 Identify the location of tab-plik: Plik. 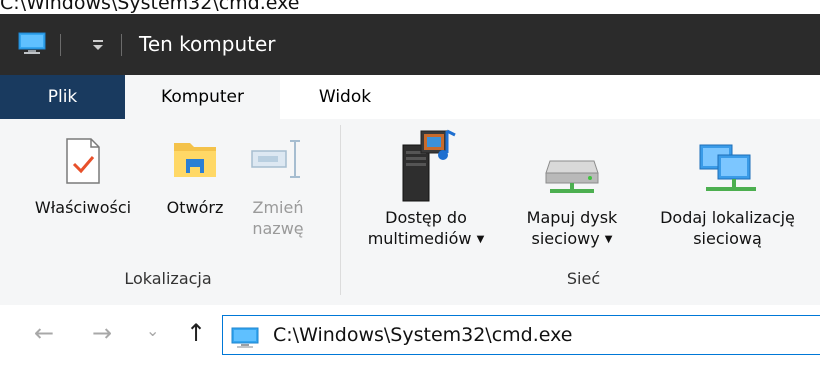
(62, 97).